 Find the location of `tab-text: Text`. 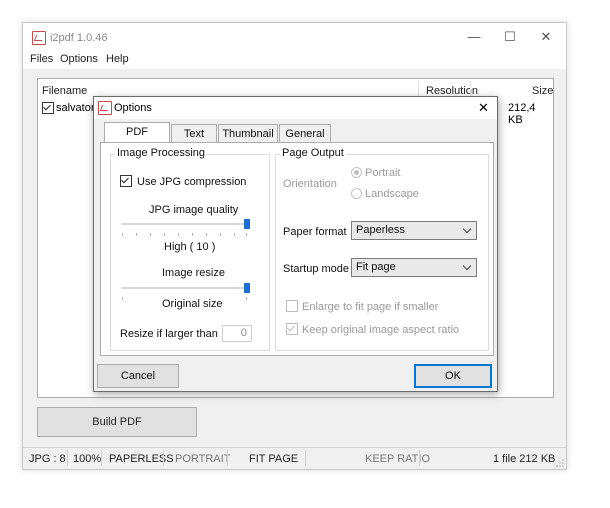

tab-text: Text is located at coordinates (194, 133).